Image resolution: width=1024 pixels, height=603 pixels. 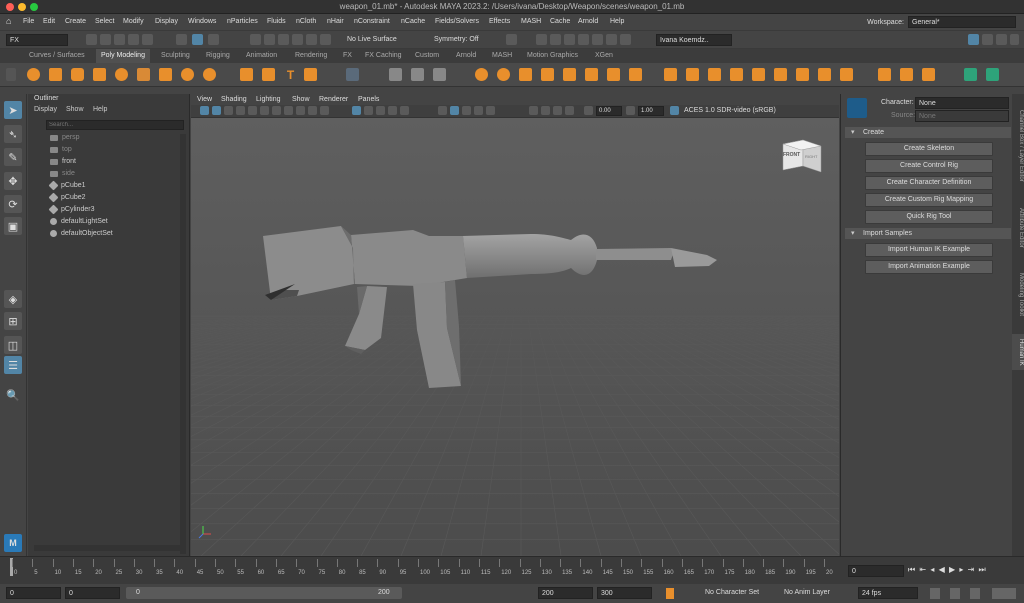 What do you see at coordinates (670, 74) in the screenshot?
I see `multi-cut-icon` at bounding box center [670, 74].